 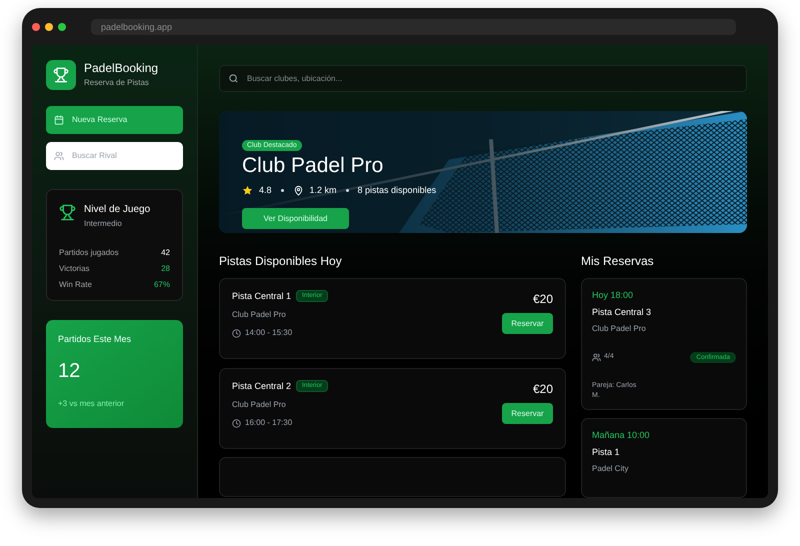 What do you see at coordinates (262, 296) in the screenshot?
I see `court-name: Pista Central 1` at bounding box center [262, 296].